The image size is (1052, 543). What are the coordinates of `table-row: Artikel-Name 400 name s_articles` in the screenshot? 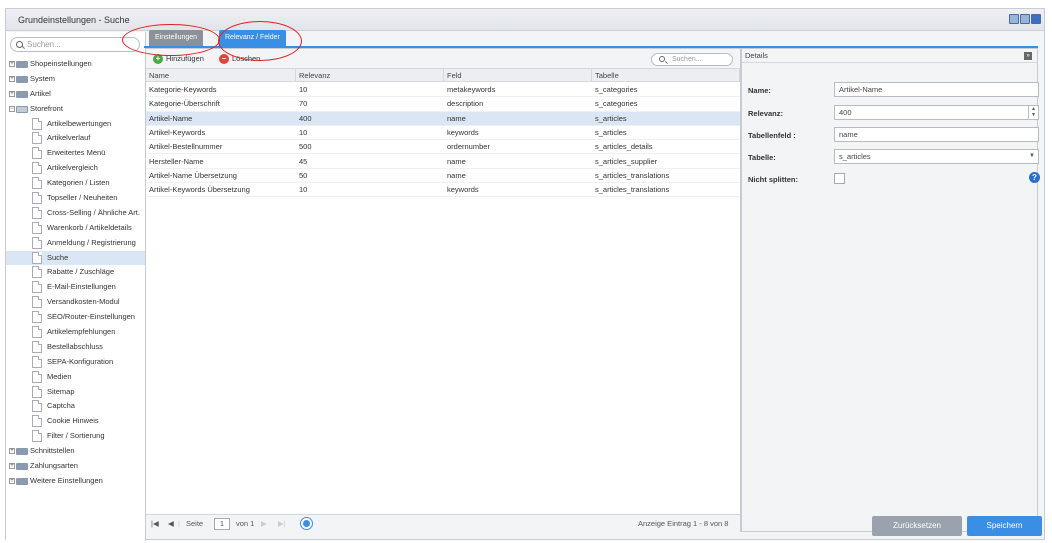 It's located at (443, 118).